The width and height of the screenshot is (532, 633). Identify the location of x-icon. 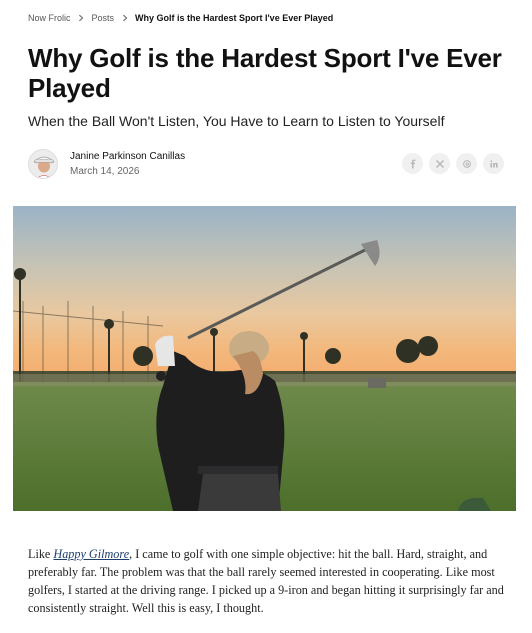
(439, 163).